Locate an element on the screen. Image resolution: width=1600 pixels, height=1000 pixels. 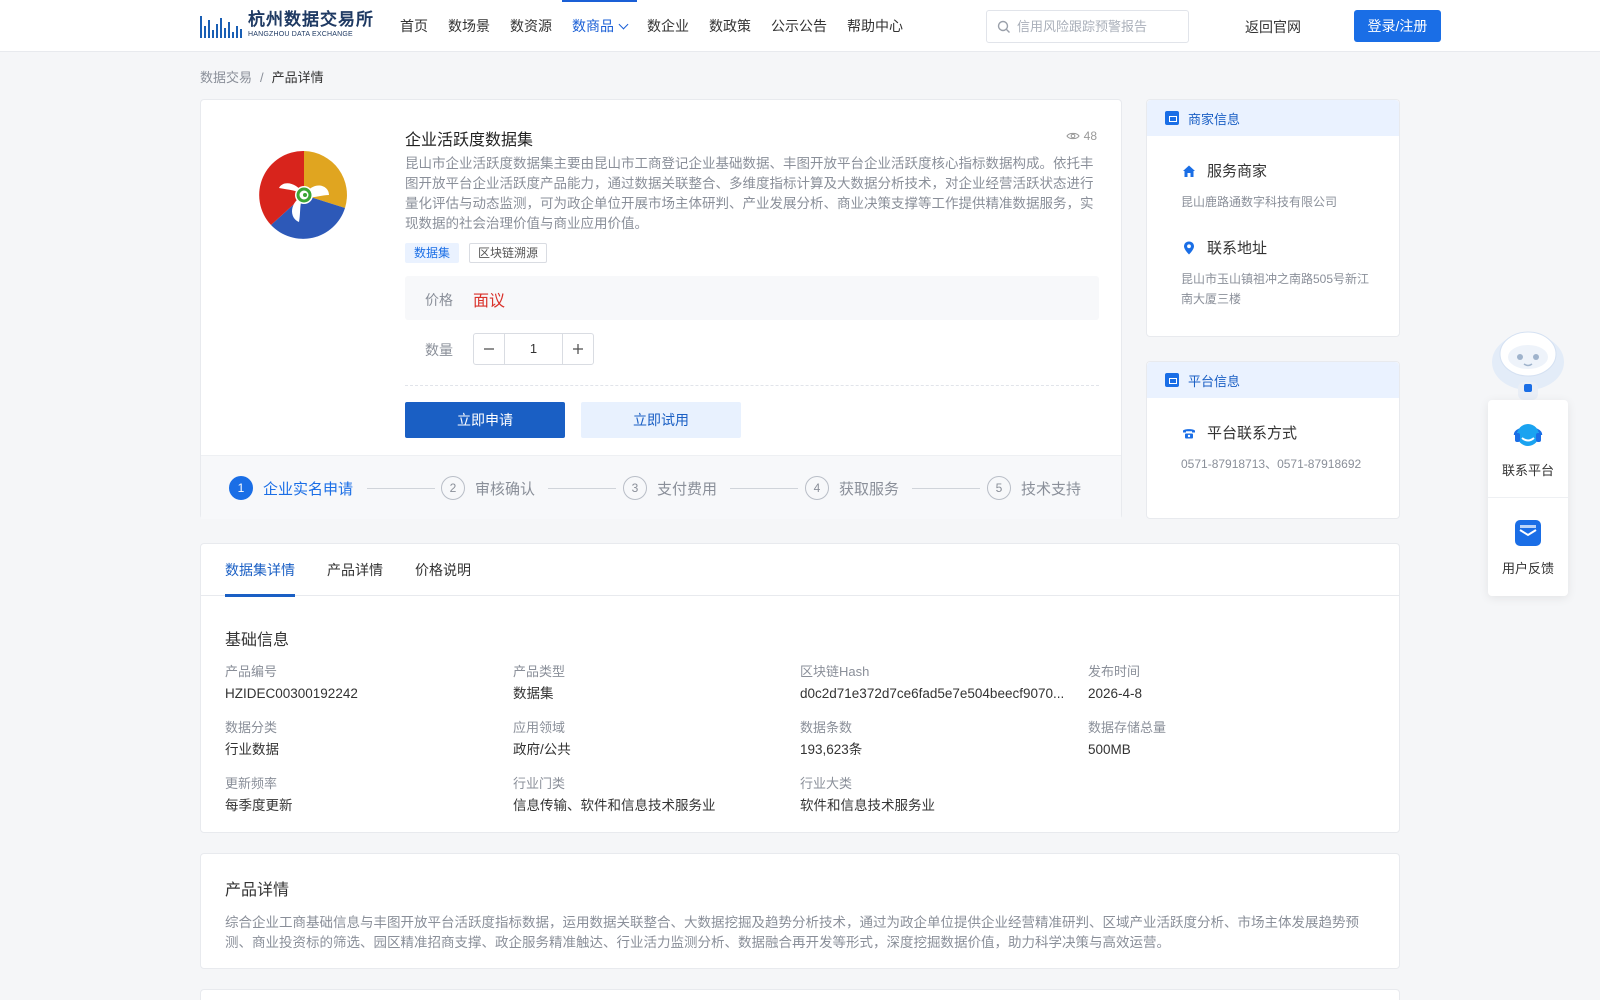
assistant-robot-icon is located at coordinates (1528, 362).